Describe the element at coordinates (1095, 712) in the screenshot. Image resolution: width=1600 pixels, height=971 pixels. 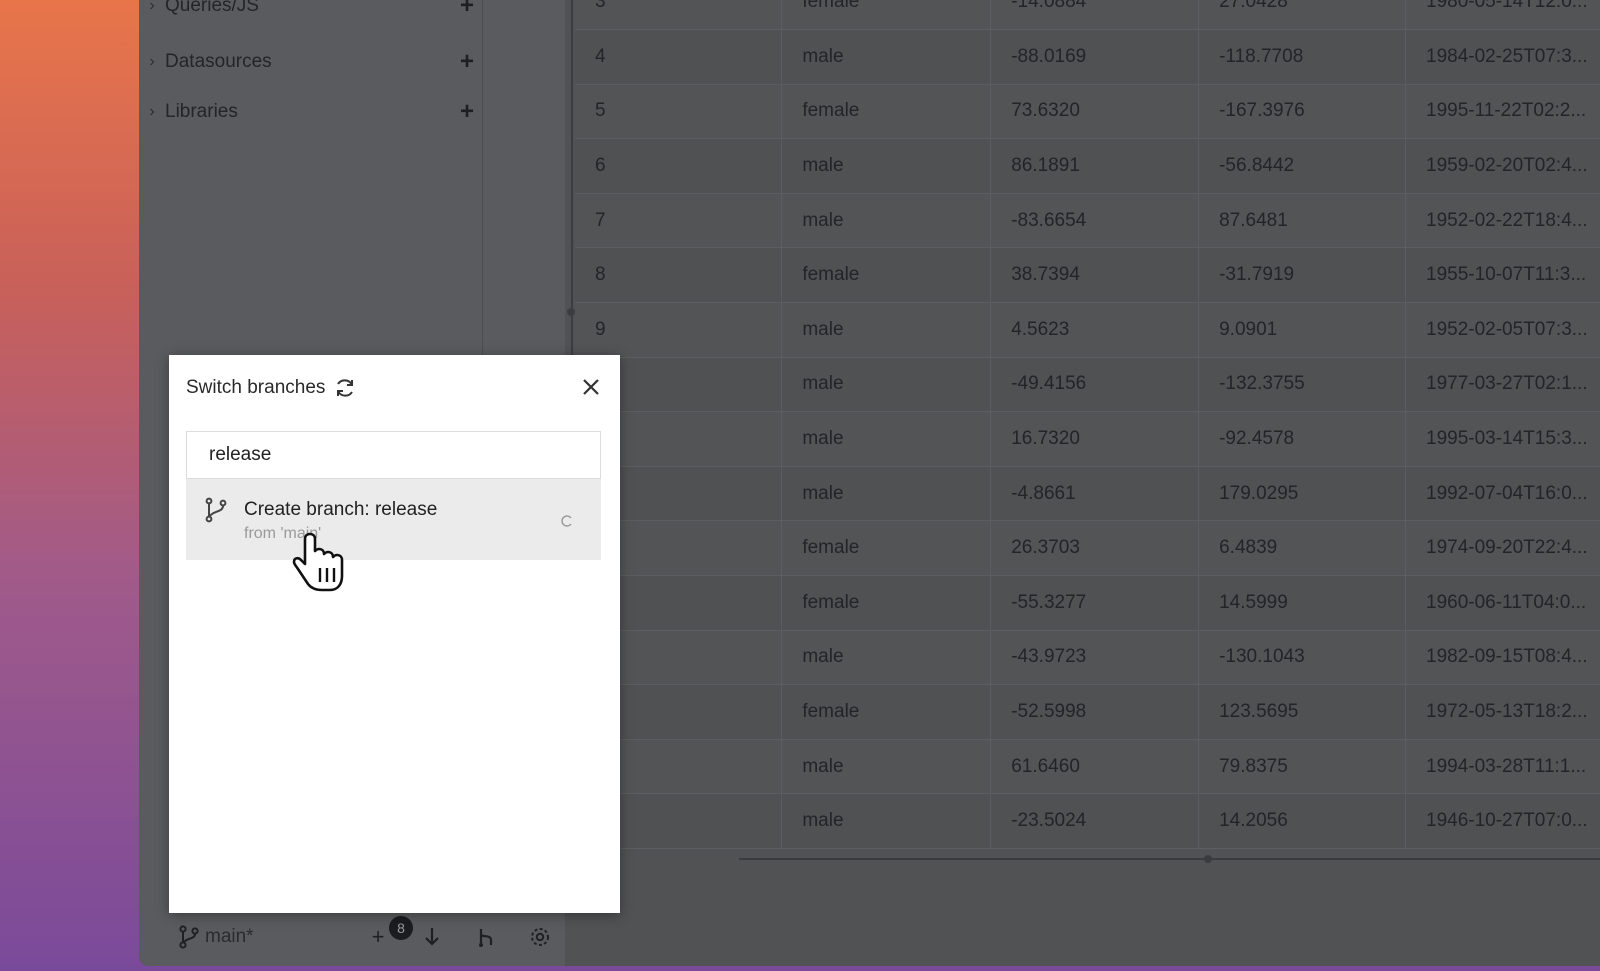
I see `table-cell: -52.5998` at that location.